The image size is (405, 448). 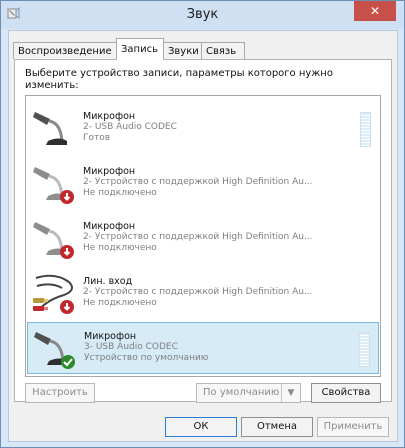 I want to click on tab-playback: Воспроизведение, so click(x=65, y=50).